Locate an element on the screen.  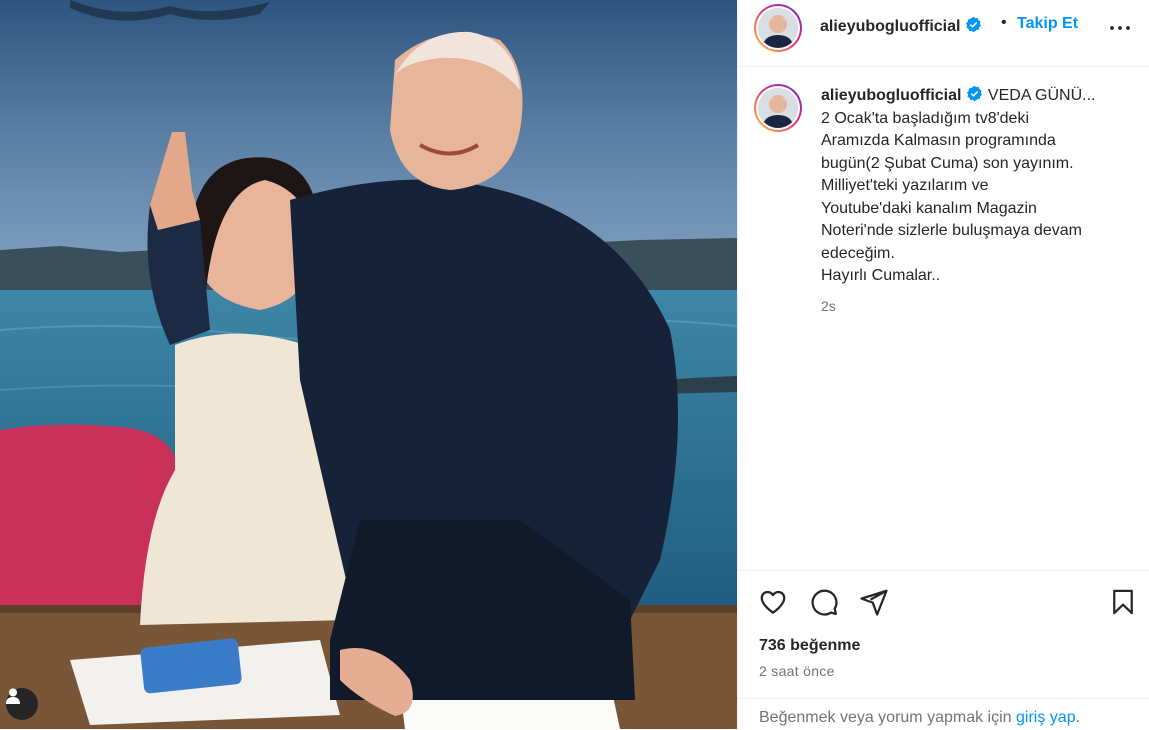
caption-line: 2 Ocak'ta başladığım tv8'deki is located at coordinates (925, 118).